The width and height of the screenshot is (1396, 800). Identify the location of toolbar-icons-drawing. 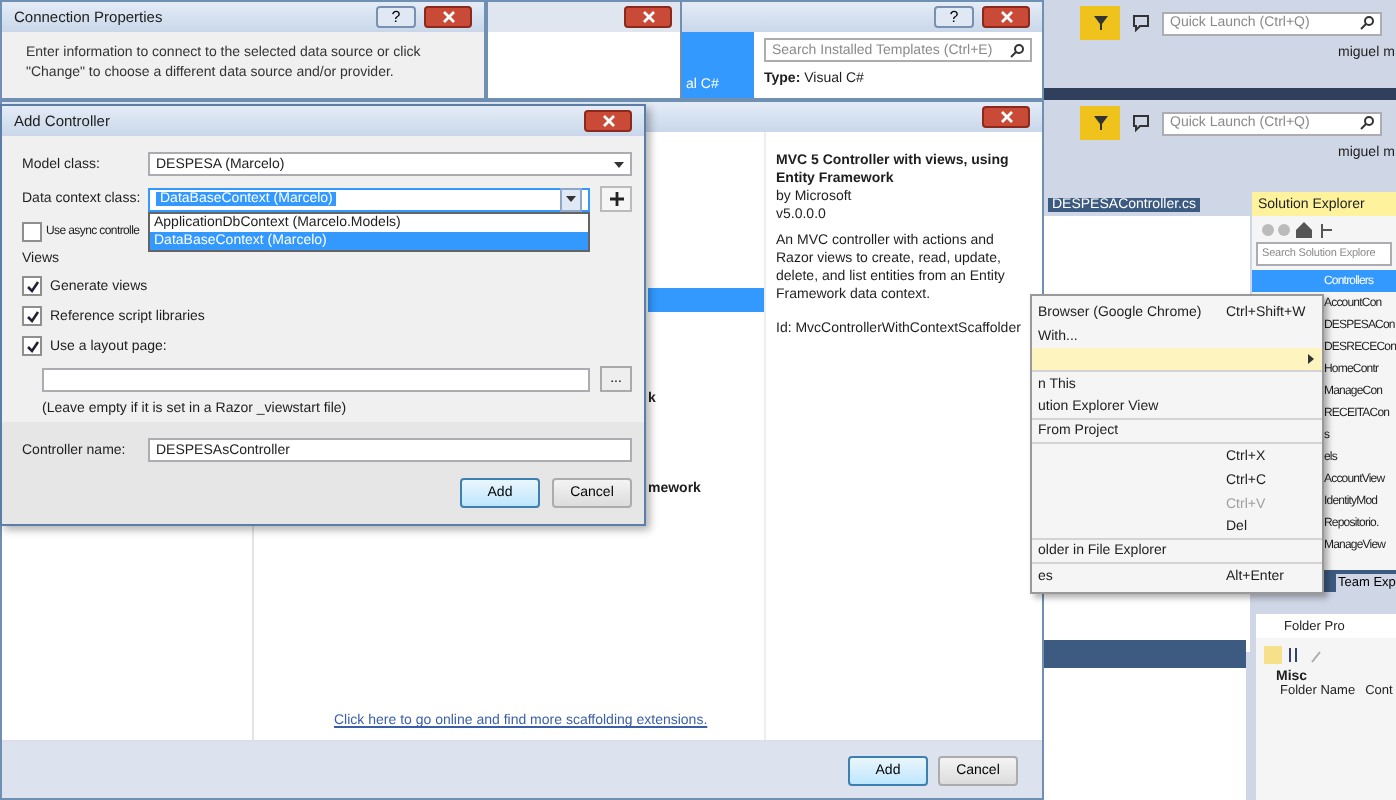
(1294, 654).